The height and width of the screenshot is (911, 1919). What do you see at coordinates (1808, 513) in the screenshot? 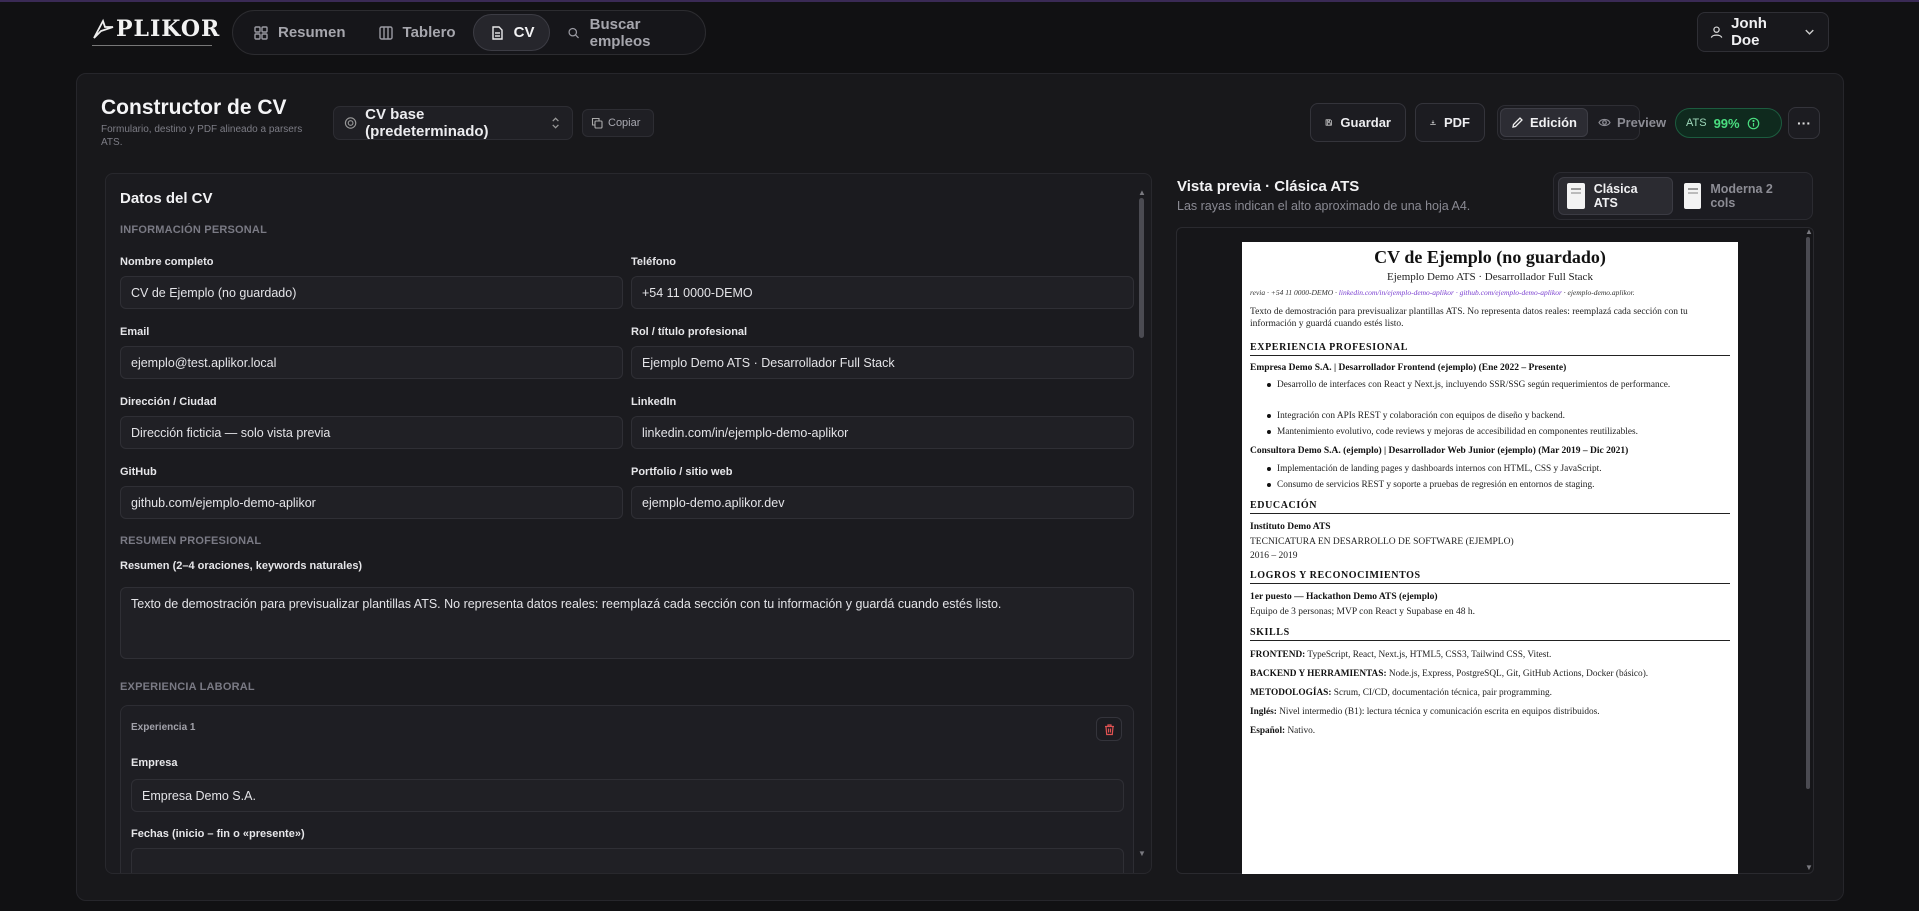
I see `preview-scrollbar` at bounding box center [1808, 513].